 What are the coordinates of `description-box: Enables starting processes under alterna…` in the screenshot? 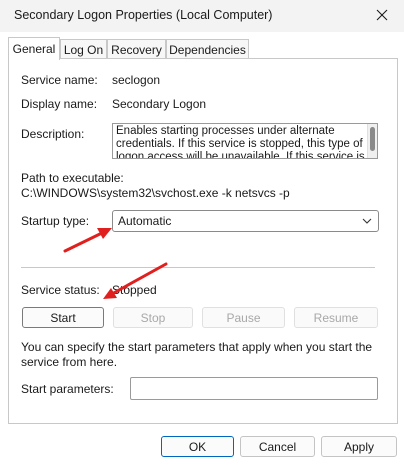 It's located at (245, 141).